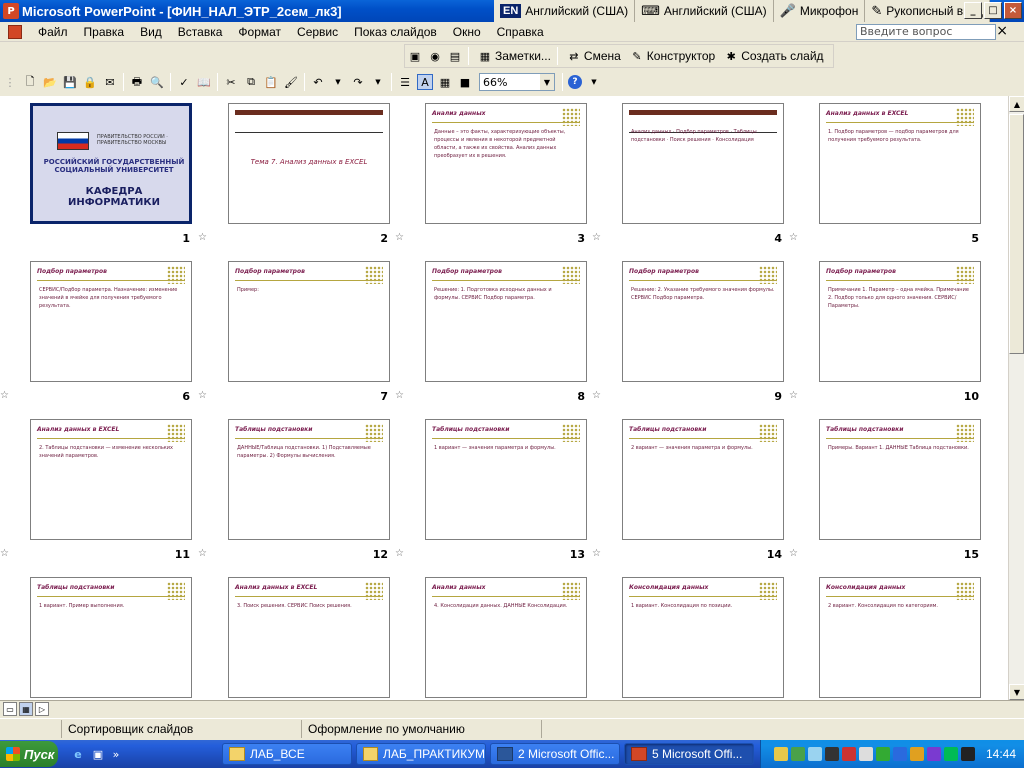  Describe the element at coordinates (287, 754) in the screenshot. I see `taskbar-item-lab-all: ЛАБ_ВСЕ` at that location.